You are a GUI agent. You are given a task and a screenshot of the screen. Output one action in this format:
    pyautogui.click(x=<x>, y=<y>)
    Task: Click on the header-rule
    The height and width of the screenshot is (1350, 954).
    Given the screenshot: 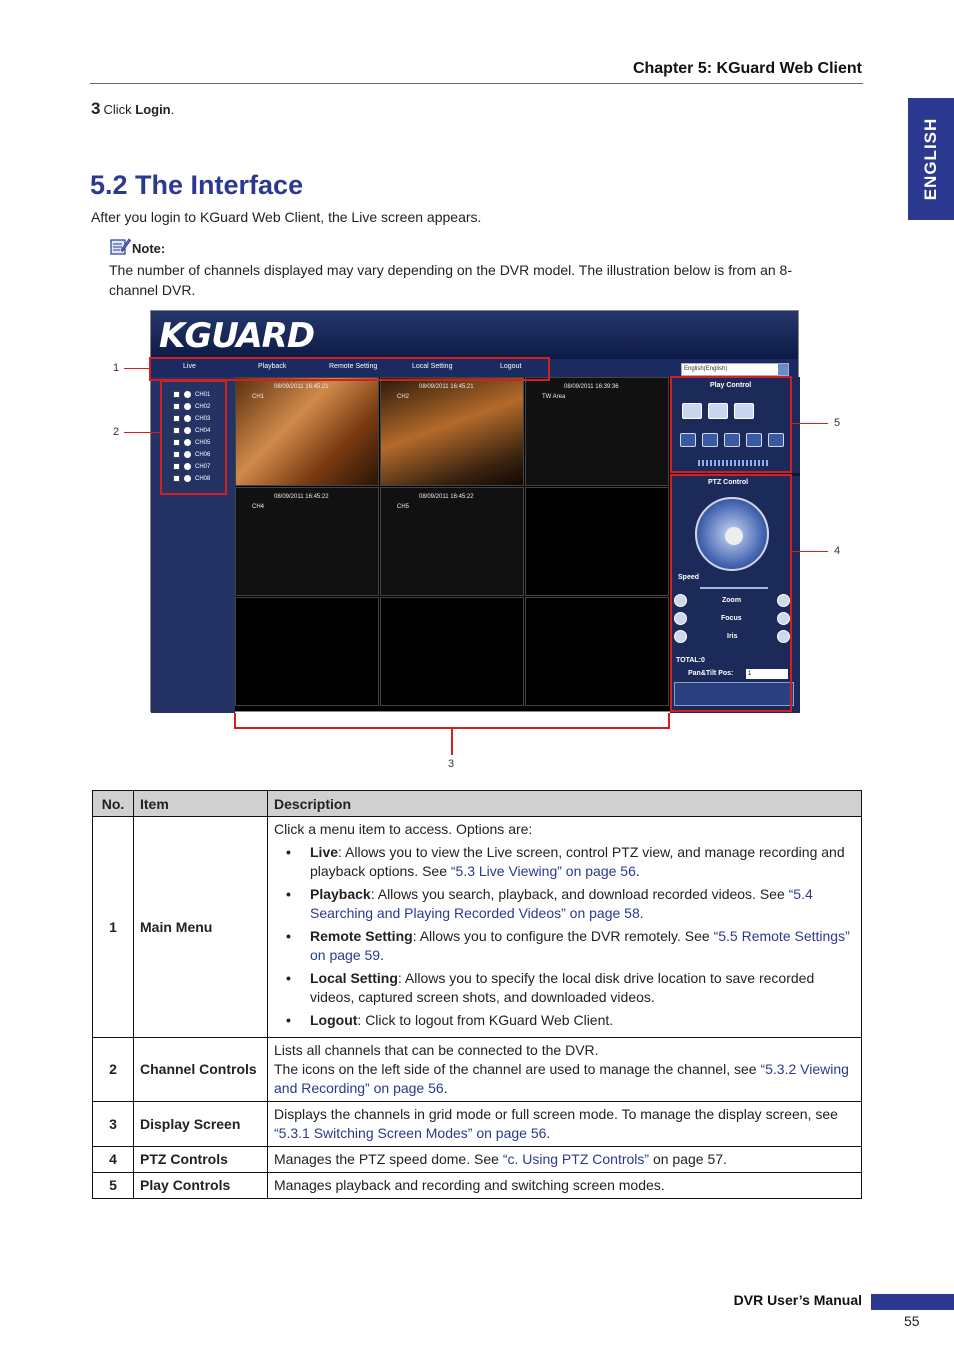 What is the action you would take?
    pyautogui.click(x=476, y=83)
    